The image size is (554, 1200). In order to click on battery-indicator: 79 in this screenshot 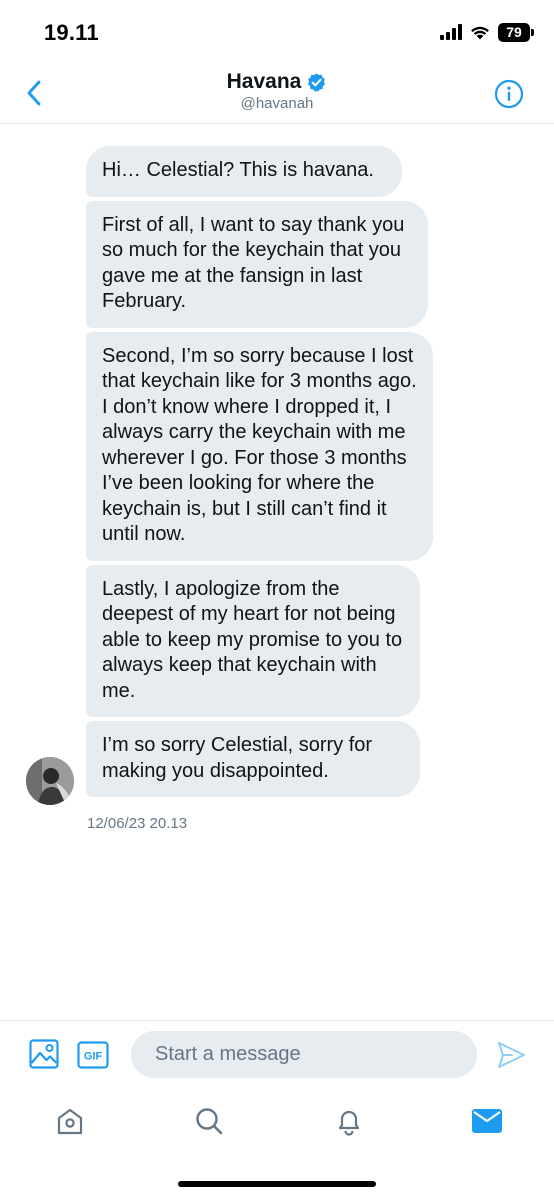, I will do `click(516, 32)`.